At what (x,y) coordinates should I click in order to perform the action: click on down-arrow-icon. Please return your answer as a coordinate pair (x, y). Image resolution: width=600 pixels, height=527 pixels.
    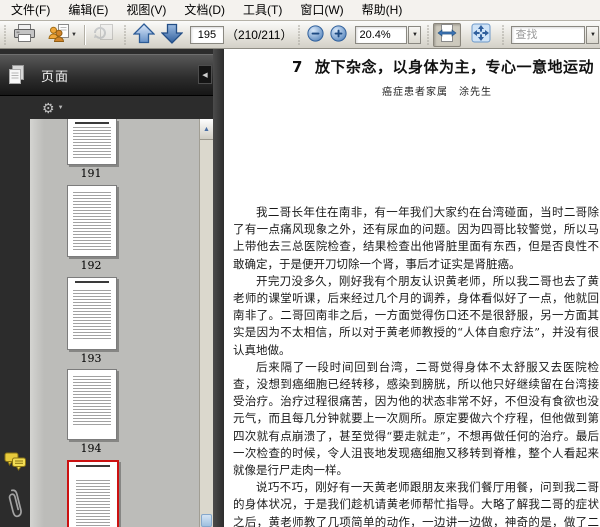
    Looking at the image, I should click on (172, 35).